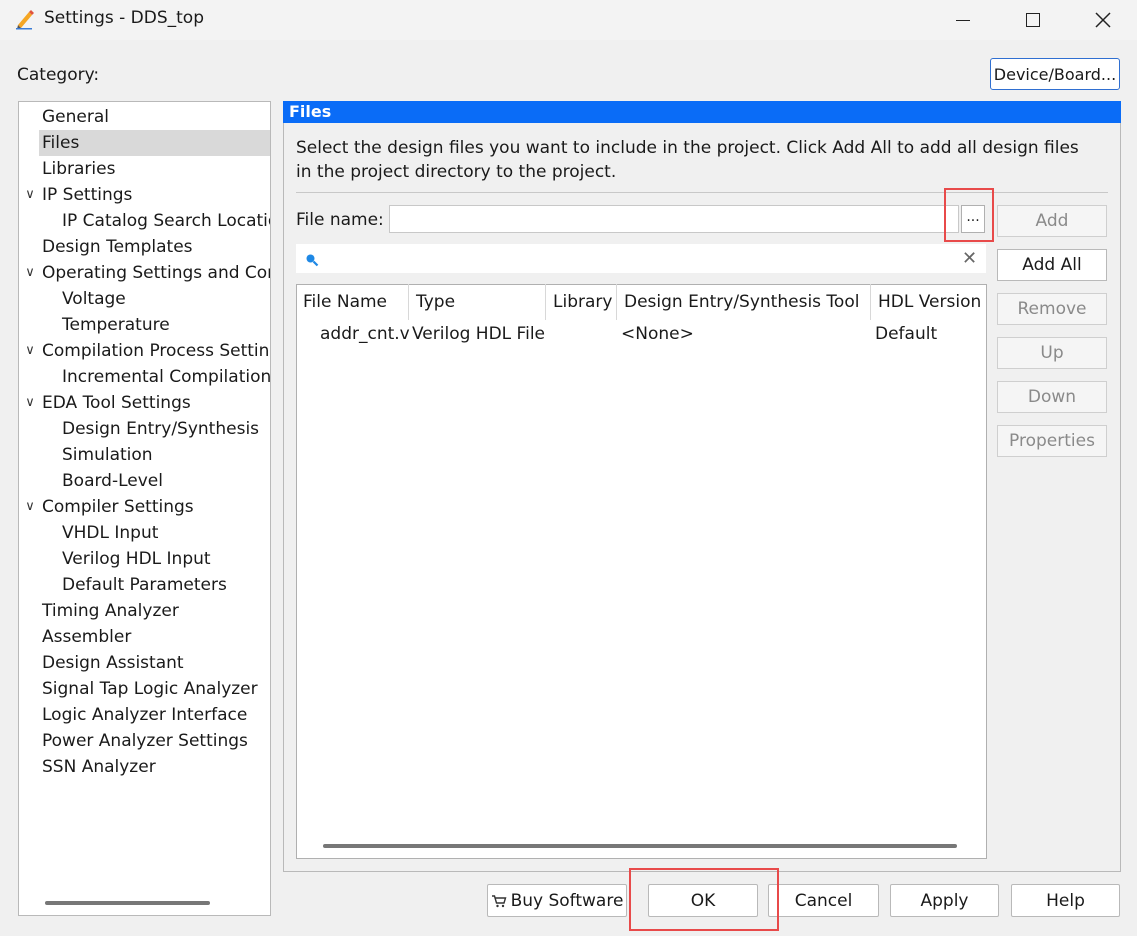  I want to click on close-button, so click(1102, 20).